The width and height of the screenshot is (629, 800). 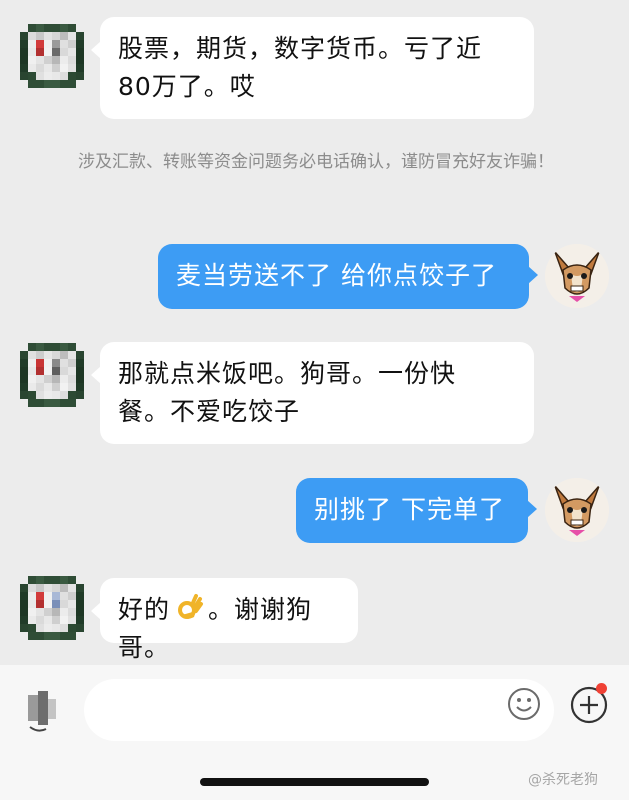 I want to click on message-bubble-outgoing: 别挑了 下完单了, so click(x=416, y=510).